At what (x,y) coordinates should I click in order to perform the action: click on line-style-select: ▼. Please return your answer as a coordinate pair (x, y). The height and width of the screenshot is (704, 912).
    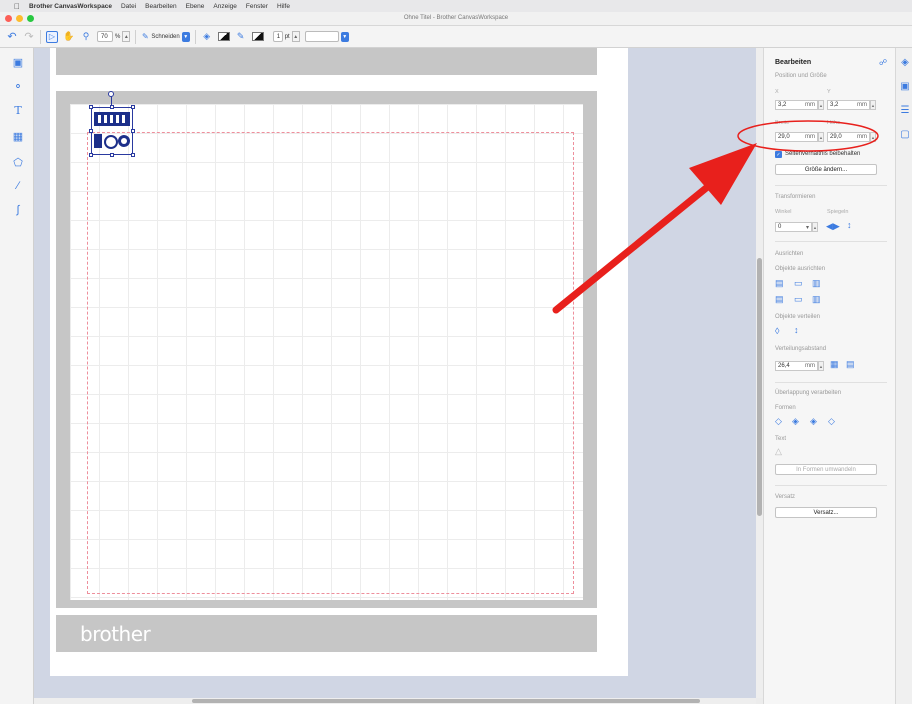
    Looking at the image, I should click on (326, 36).